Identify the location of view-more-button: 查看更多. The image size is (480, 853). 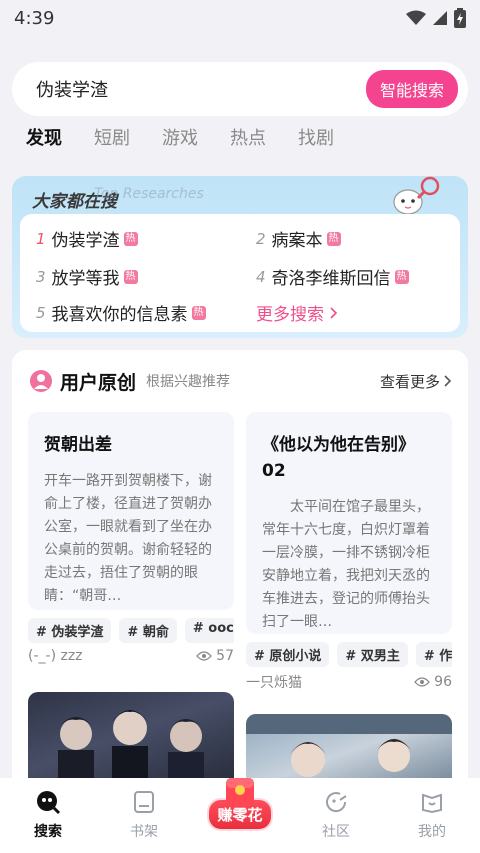
(416, 381).